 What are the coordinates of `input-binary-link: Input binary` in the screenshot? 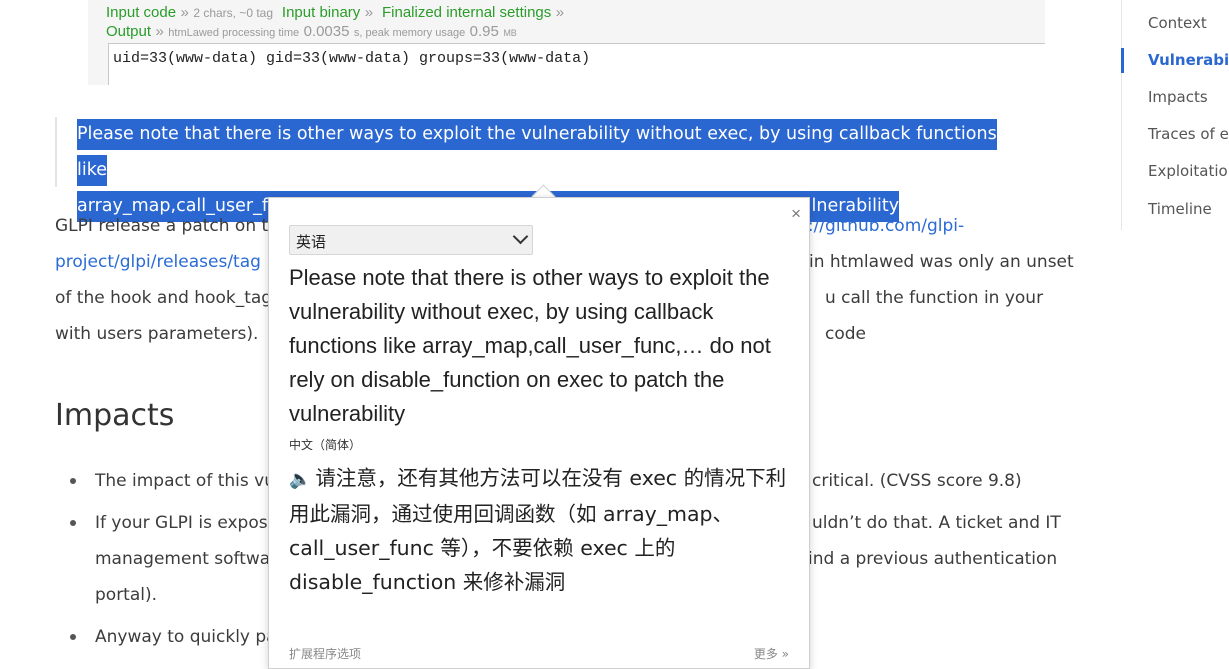 It's located at (321, 12).